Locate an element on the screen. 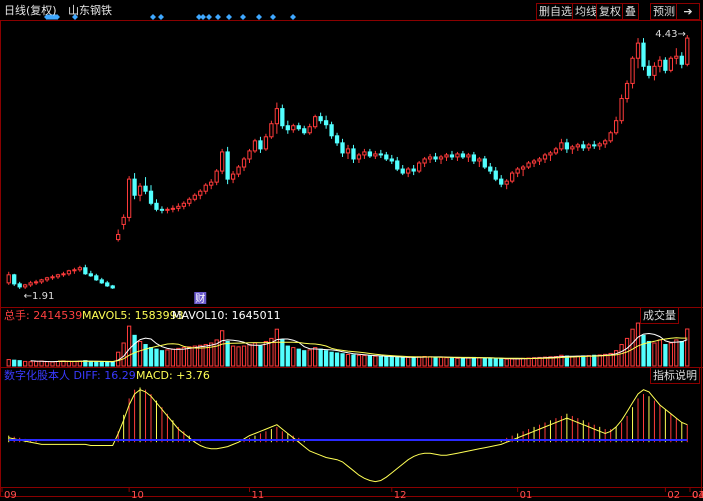  exit-arrow-icon: ➔ is located at coordinates (688, 11).